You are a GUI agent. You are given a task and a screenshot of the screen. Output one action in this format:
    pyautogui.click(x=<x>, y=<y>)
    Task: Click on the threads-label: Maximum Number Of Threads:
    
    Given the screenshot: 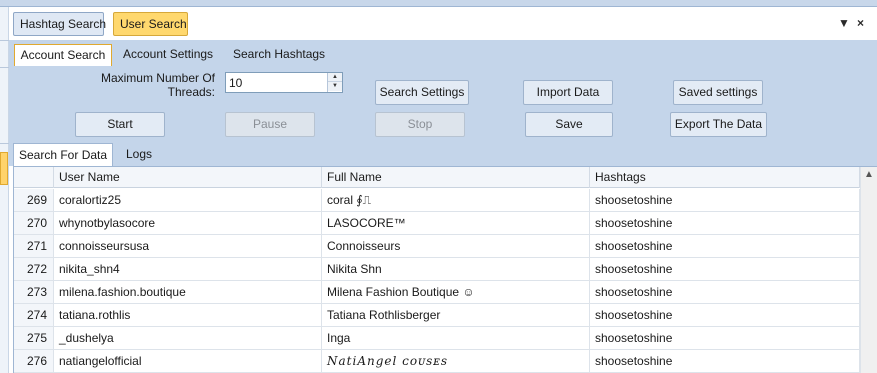 What is the action you would take?
    pyautogui.click(x=152, y=85)
    